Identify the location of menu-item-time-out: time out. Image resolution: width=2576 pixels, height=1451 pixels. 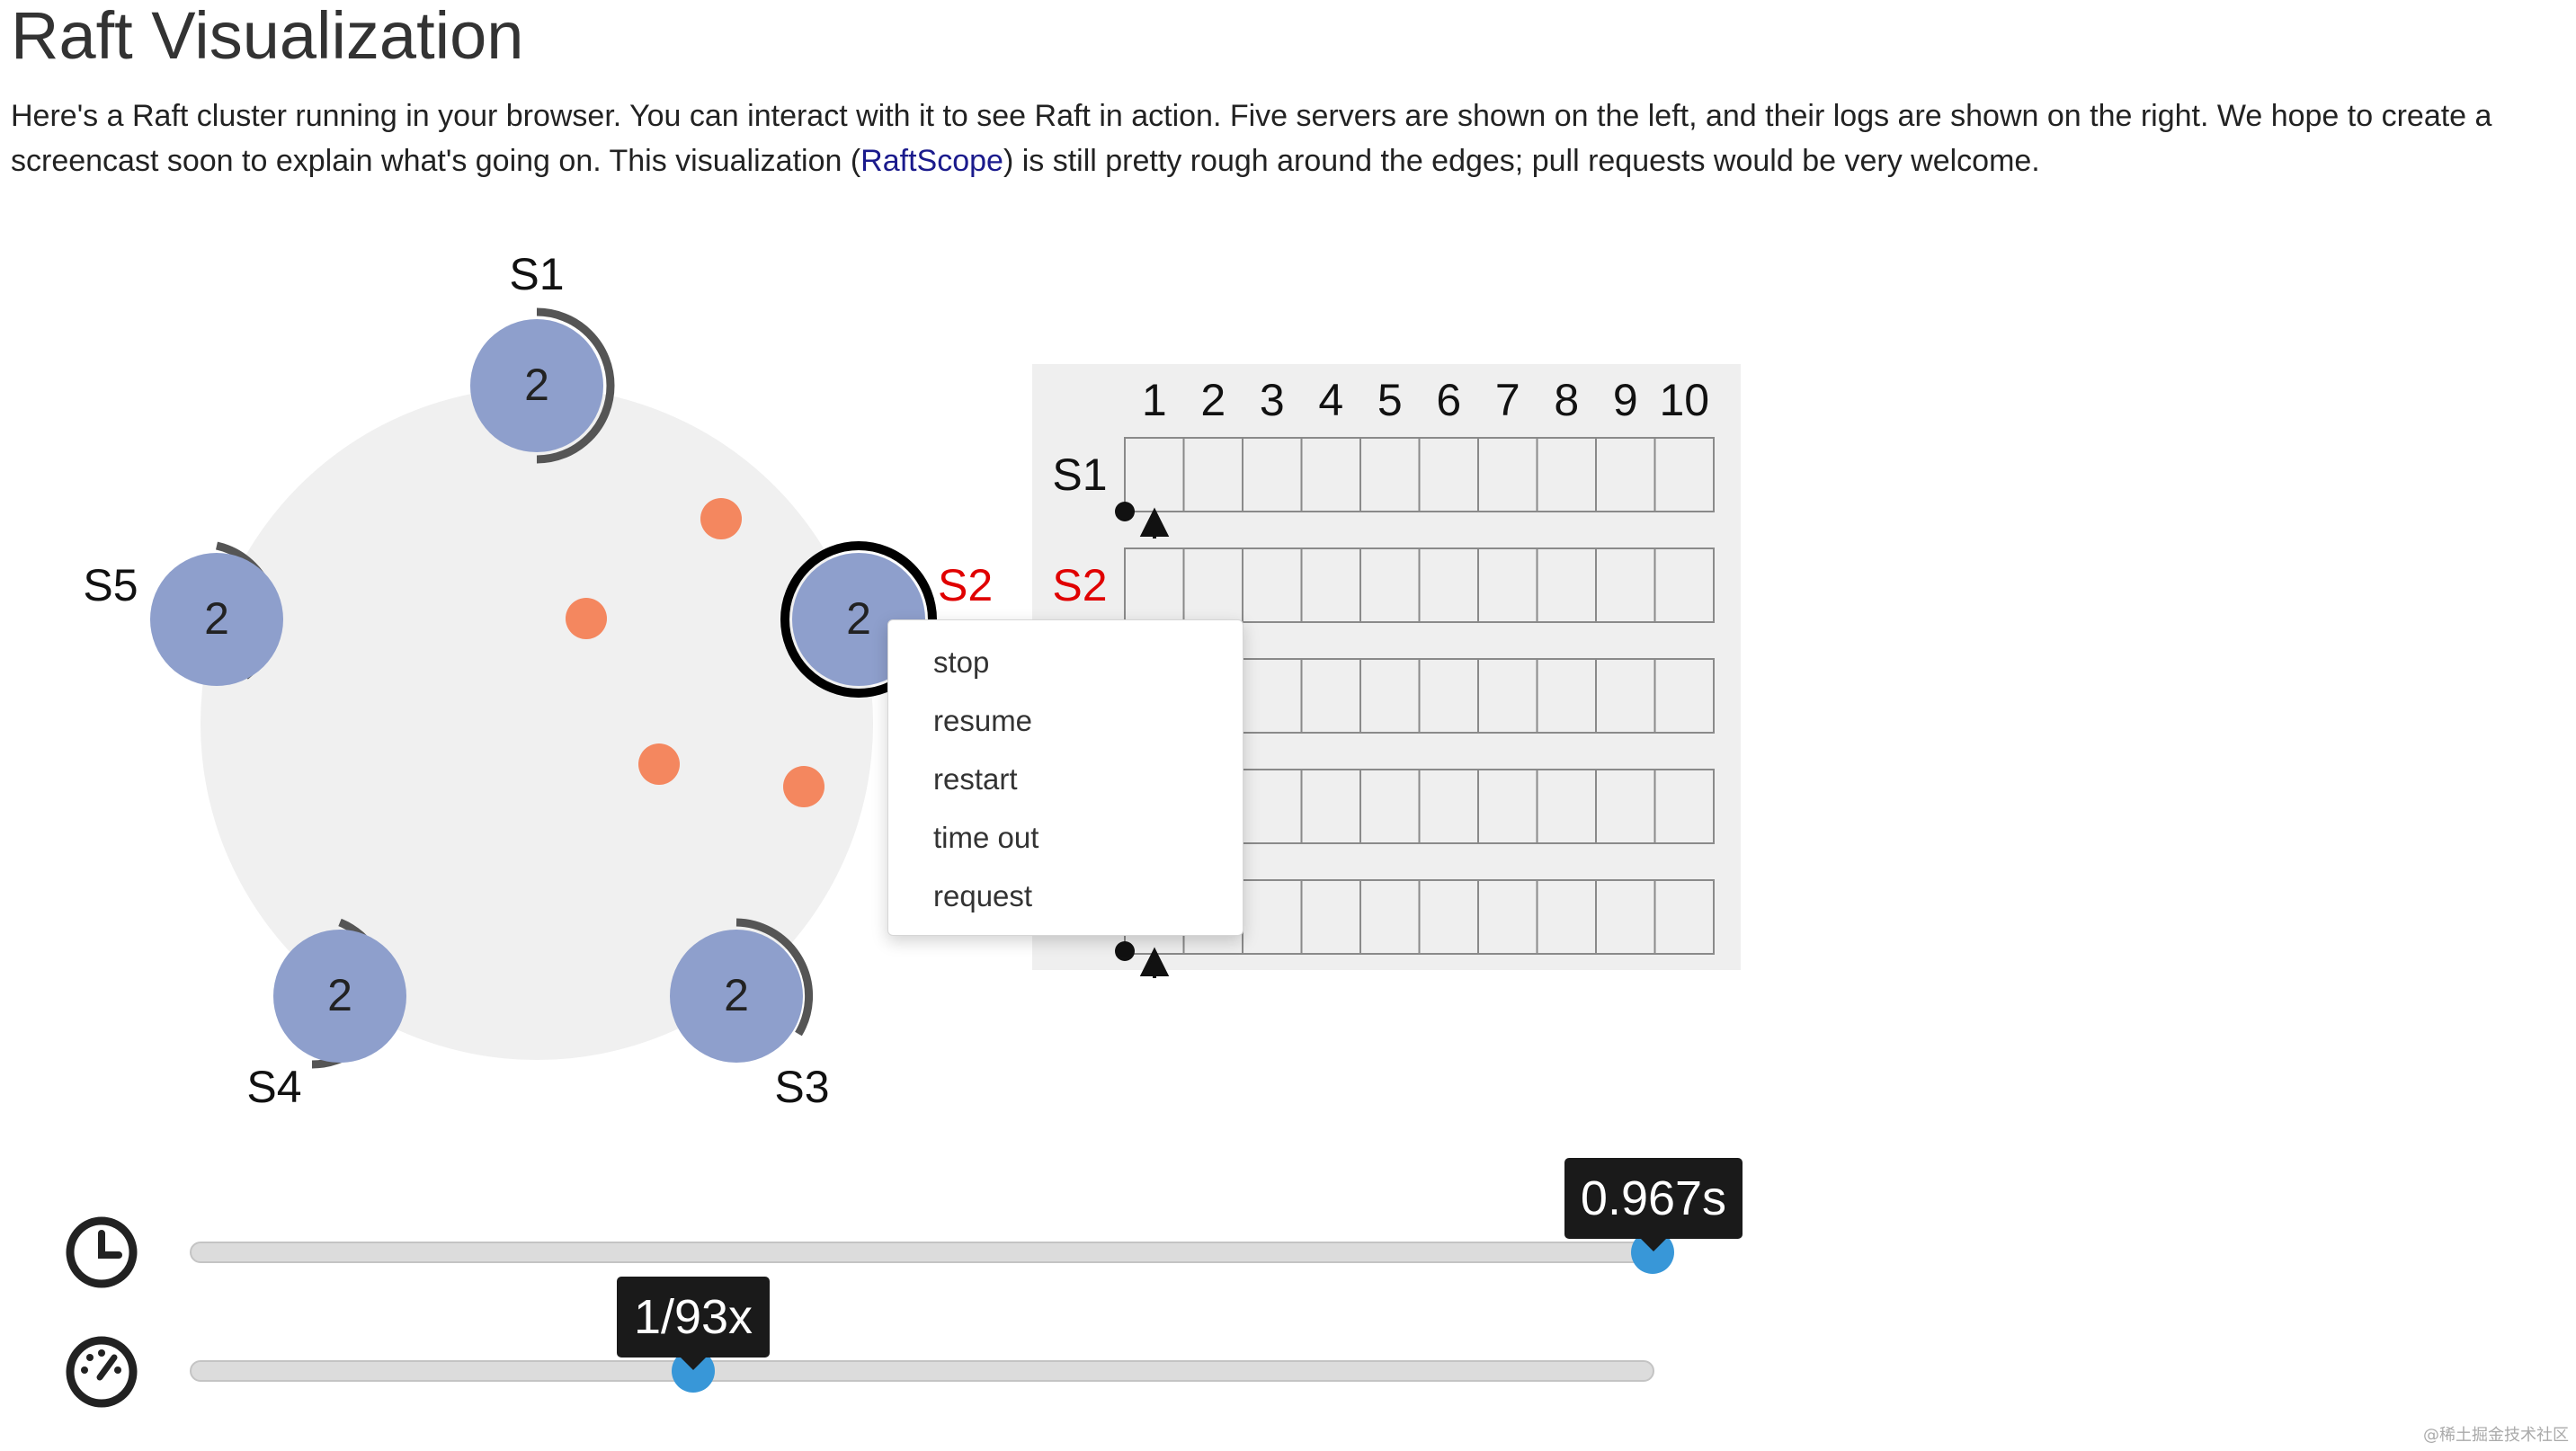
(1066, 837).